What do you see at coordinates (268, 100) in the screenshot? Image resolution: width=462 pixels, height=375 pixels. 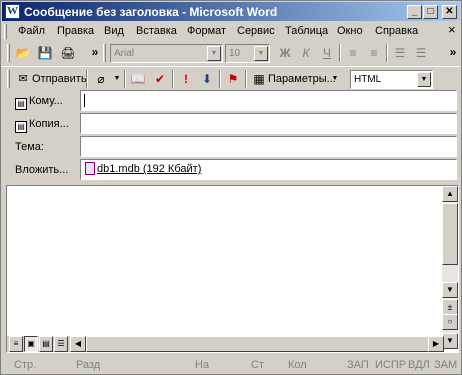 I see `to-field` at bounding box center [268, 100].